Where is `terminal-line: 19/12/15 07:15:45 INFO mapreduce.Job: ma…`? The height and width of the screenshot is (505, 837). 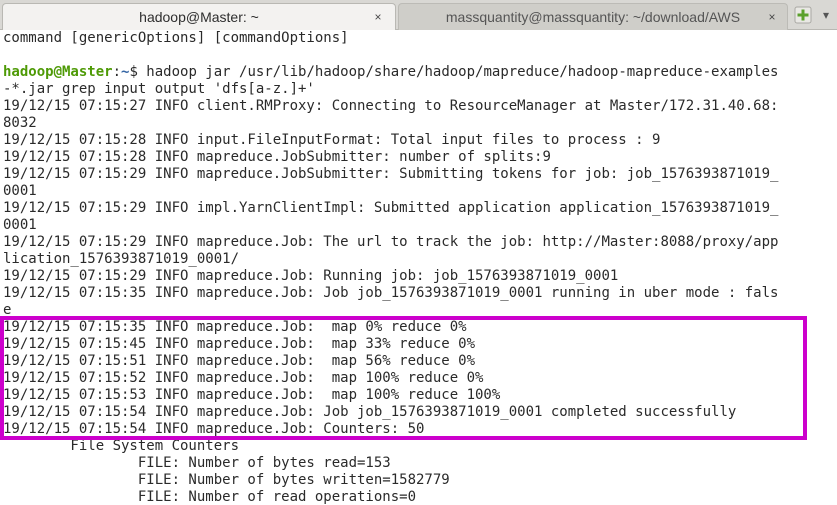 terminal-line: 19/12/15 07:15:45 INFO mapreduce.Job: ma… is located at coordinates (390, 344).